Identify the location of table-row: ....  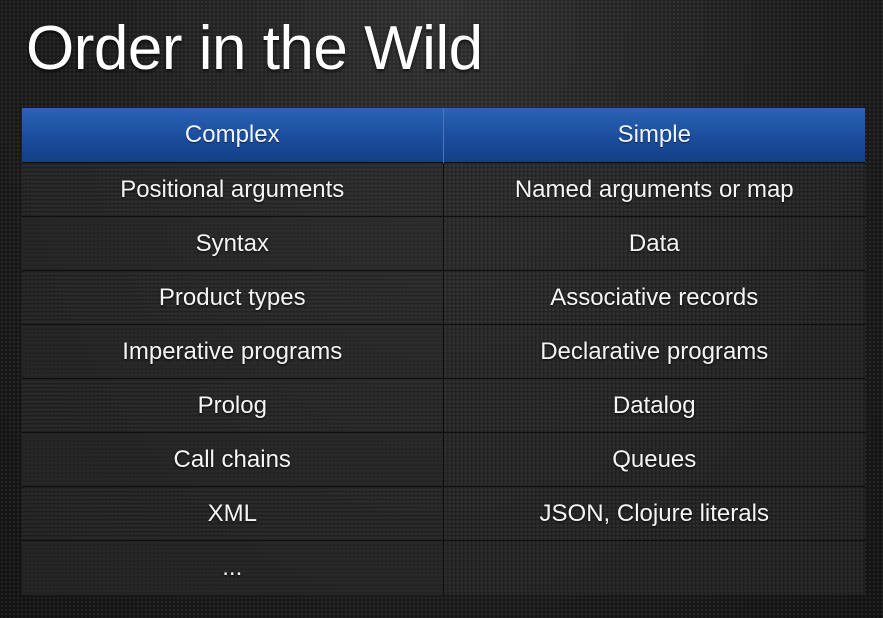
(443, 567).